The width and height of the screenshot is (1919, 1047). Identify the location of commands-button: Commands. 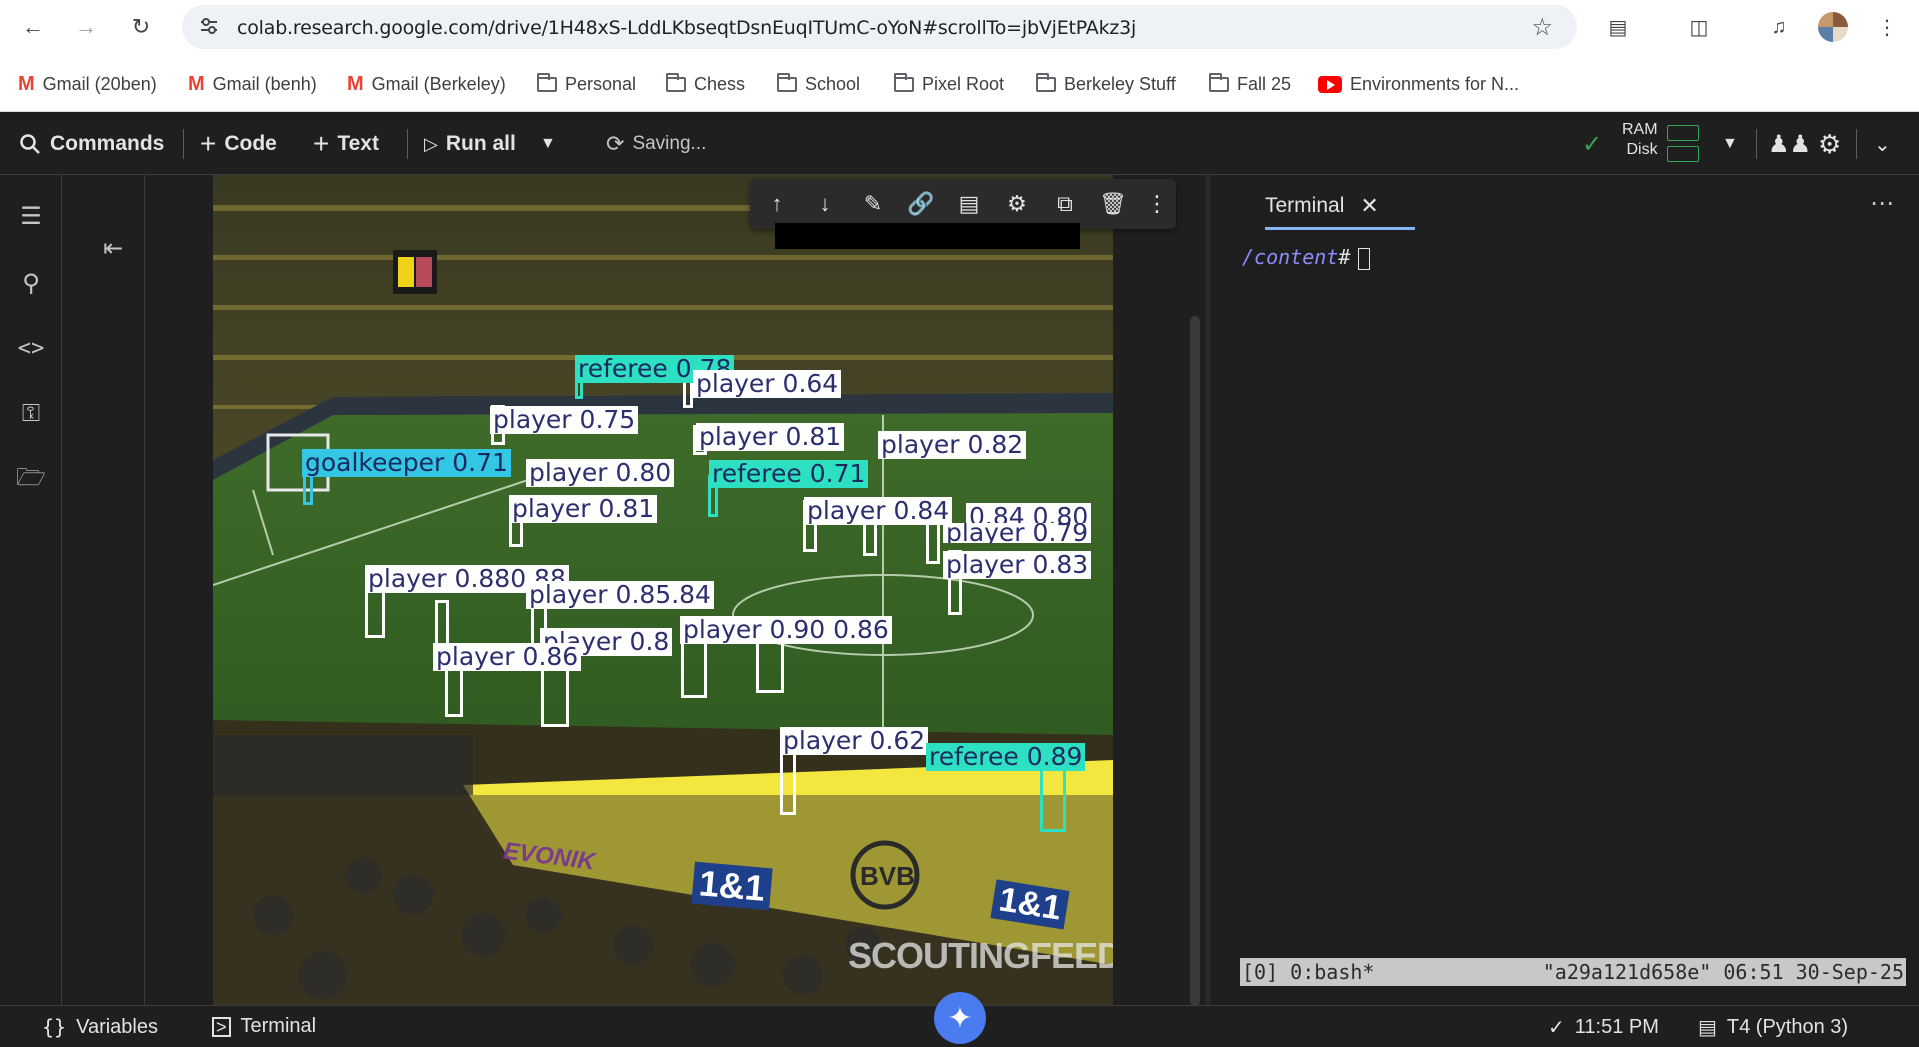
(91, 144).